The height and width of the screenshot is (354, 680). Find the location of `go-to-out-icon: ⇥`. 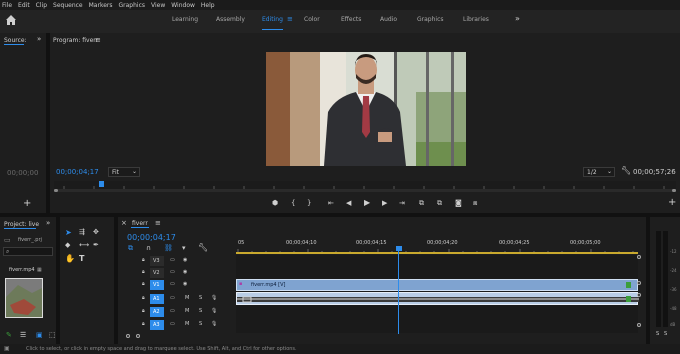

go-to-out-icon: ⇥ is located at coordinates (402, 203).